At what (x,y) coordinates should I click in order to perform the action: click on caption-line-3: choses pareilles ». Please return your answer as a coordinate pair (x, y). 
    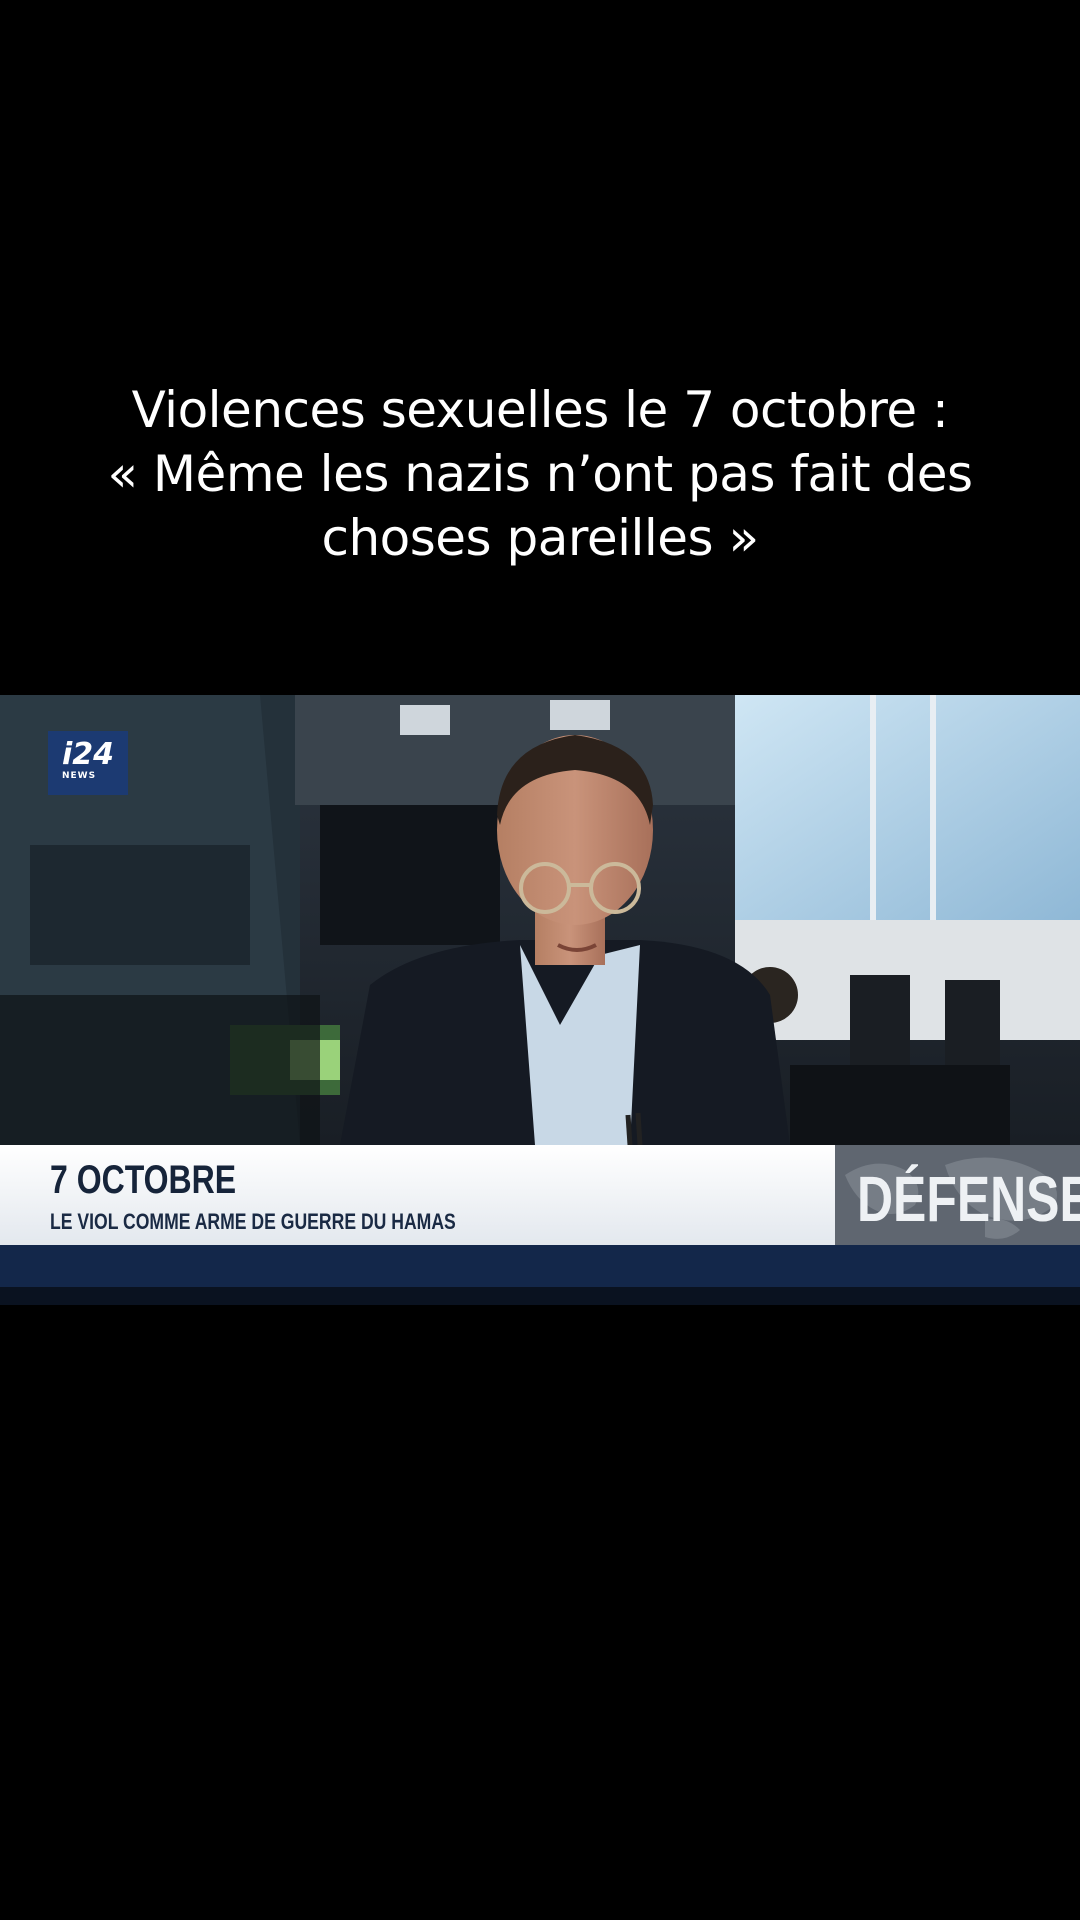
    Looking at the image, I should click on (540, 538).